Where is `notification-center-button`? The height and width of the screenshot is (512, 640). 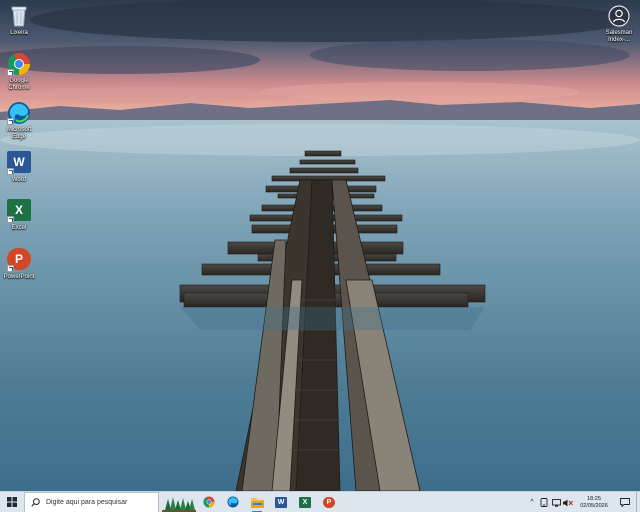 notification-center-button is located at coordinates (625, 502).